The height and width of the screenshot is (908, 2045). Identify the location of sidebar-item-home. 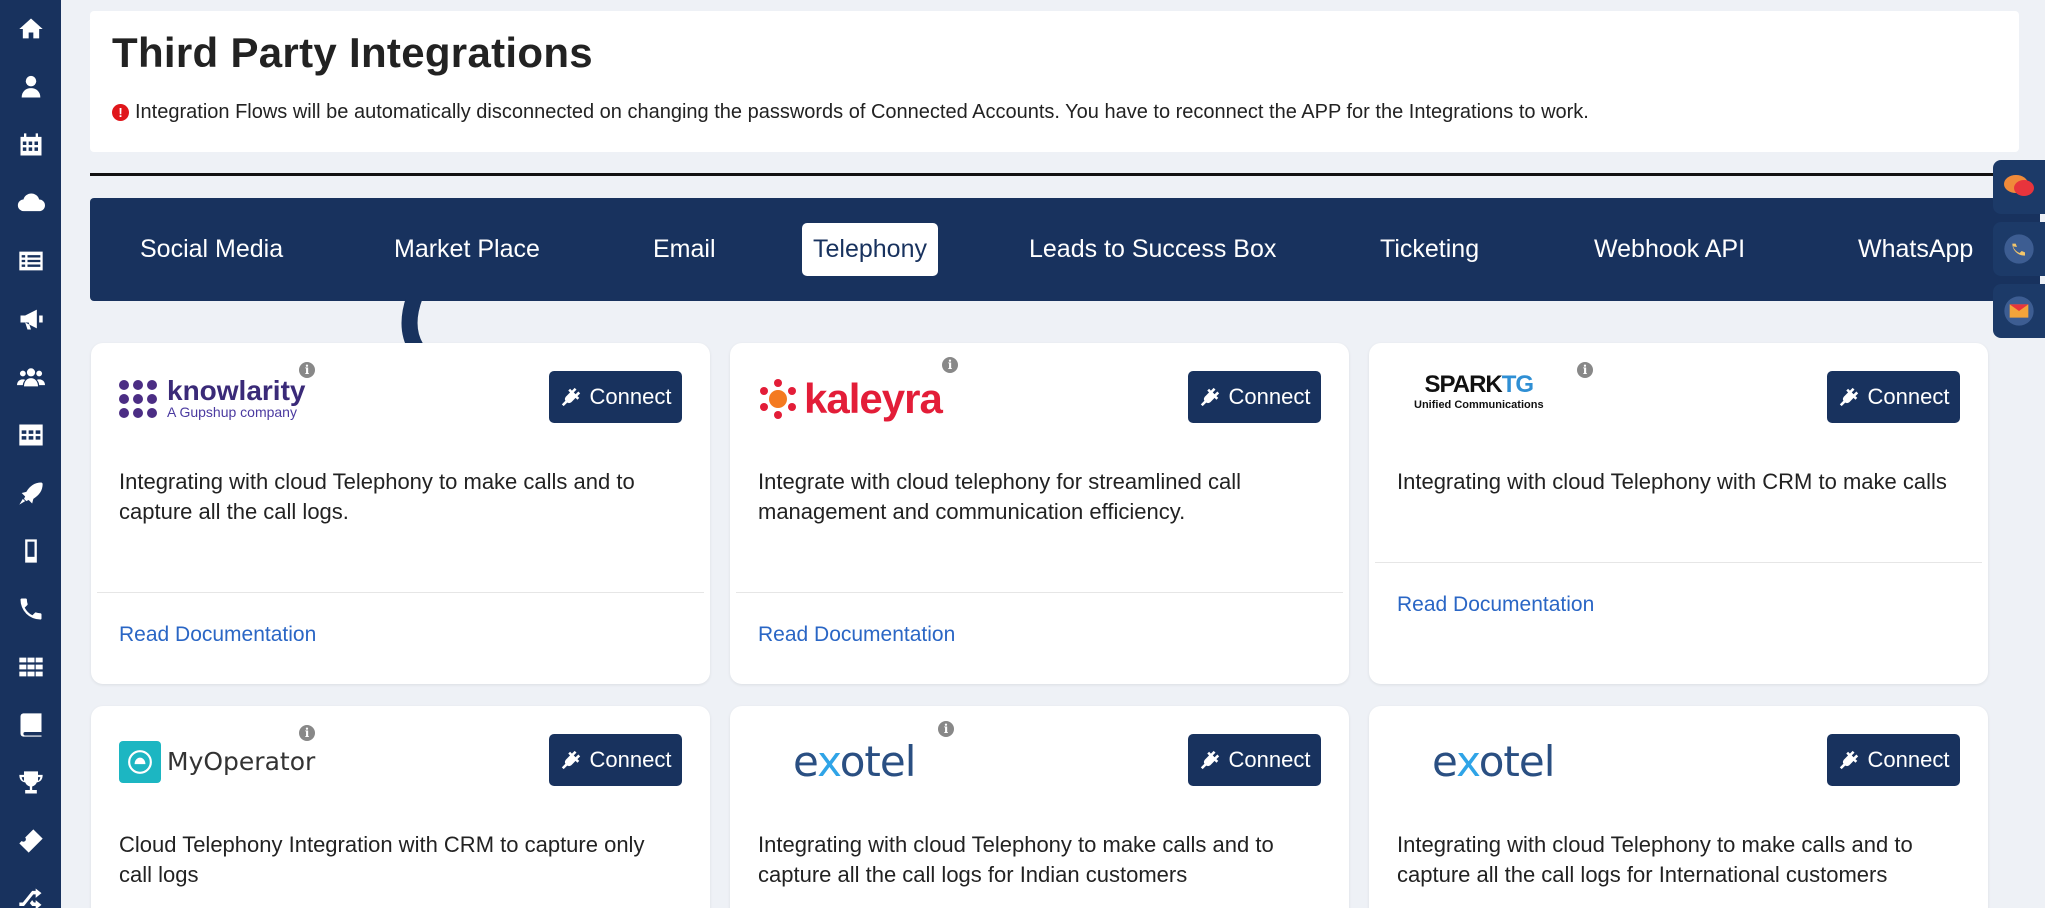
(30, 29).